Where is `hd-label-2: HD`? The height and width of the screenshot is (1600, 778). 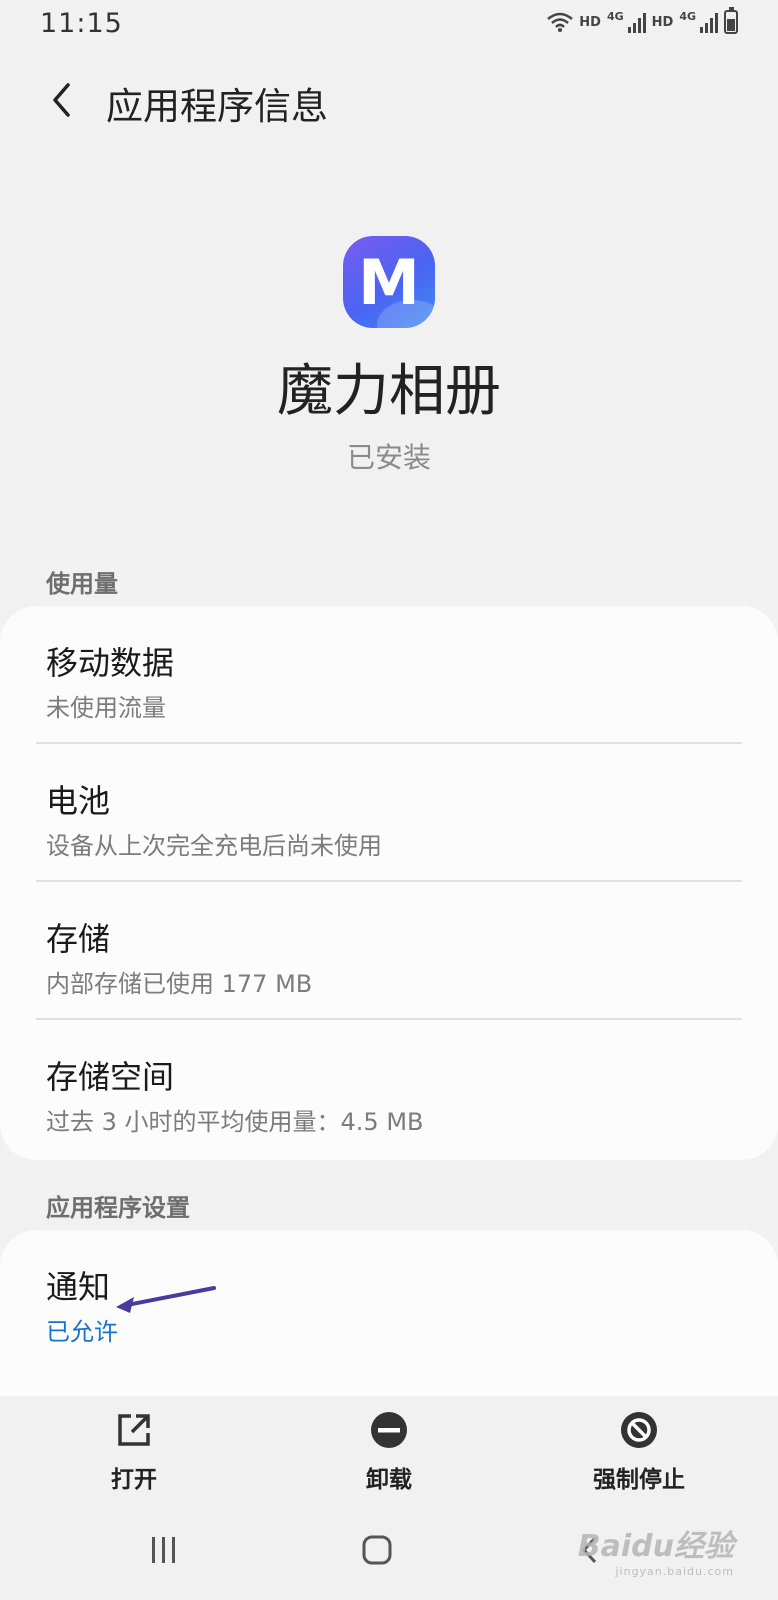 hd-label-2: HD is located at coordinates (662, 22).